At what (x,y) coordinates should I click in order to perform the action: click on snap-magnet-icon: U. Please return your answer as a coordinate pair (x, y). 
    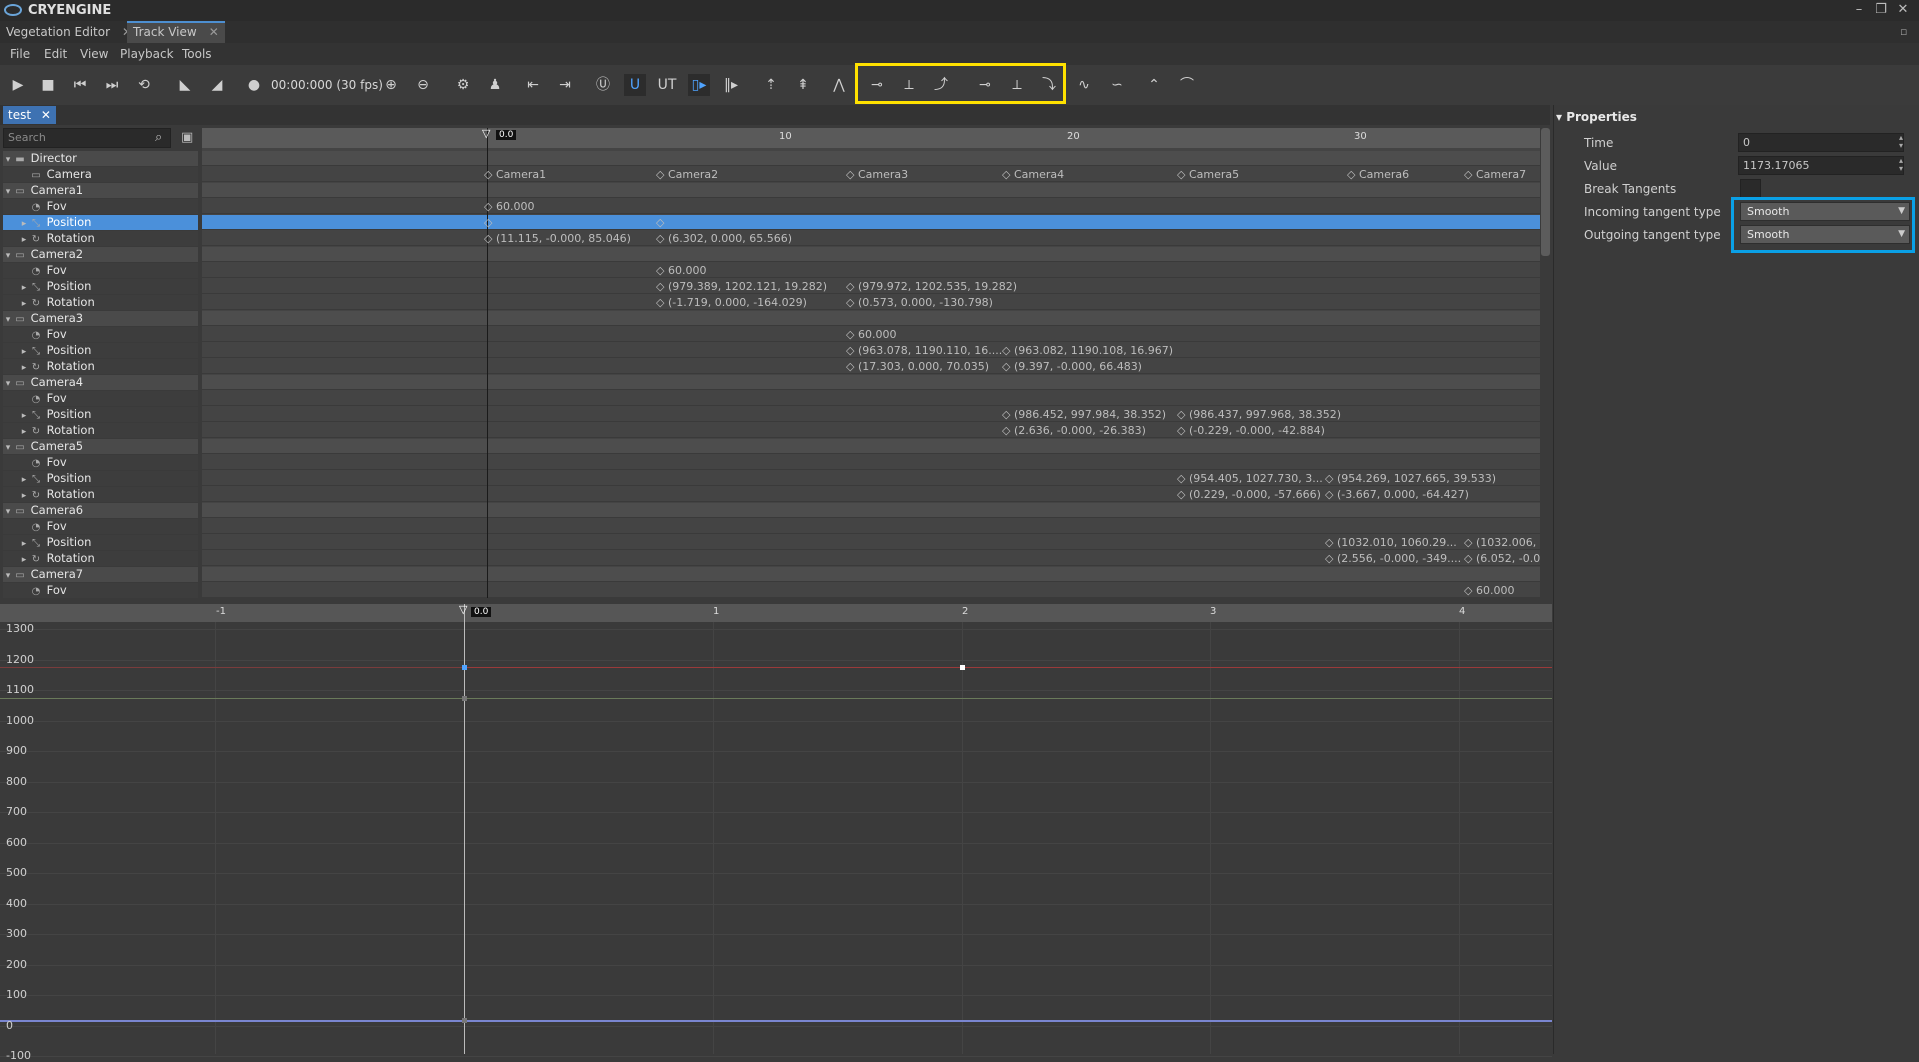
    Looking at the image, I should click on (635, 85).